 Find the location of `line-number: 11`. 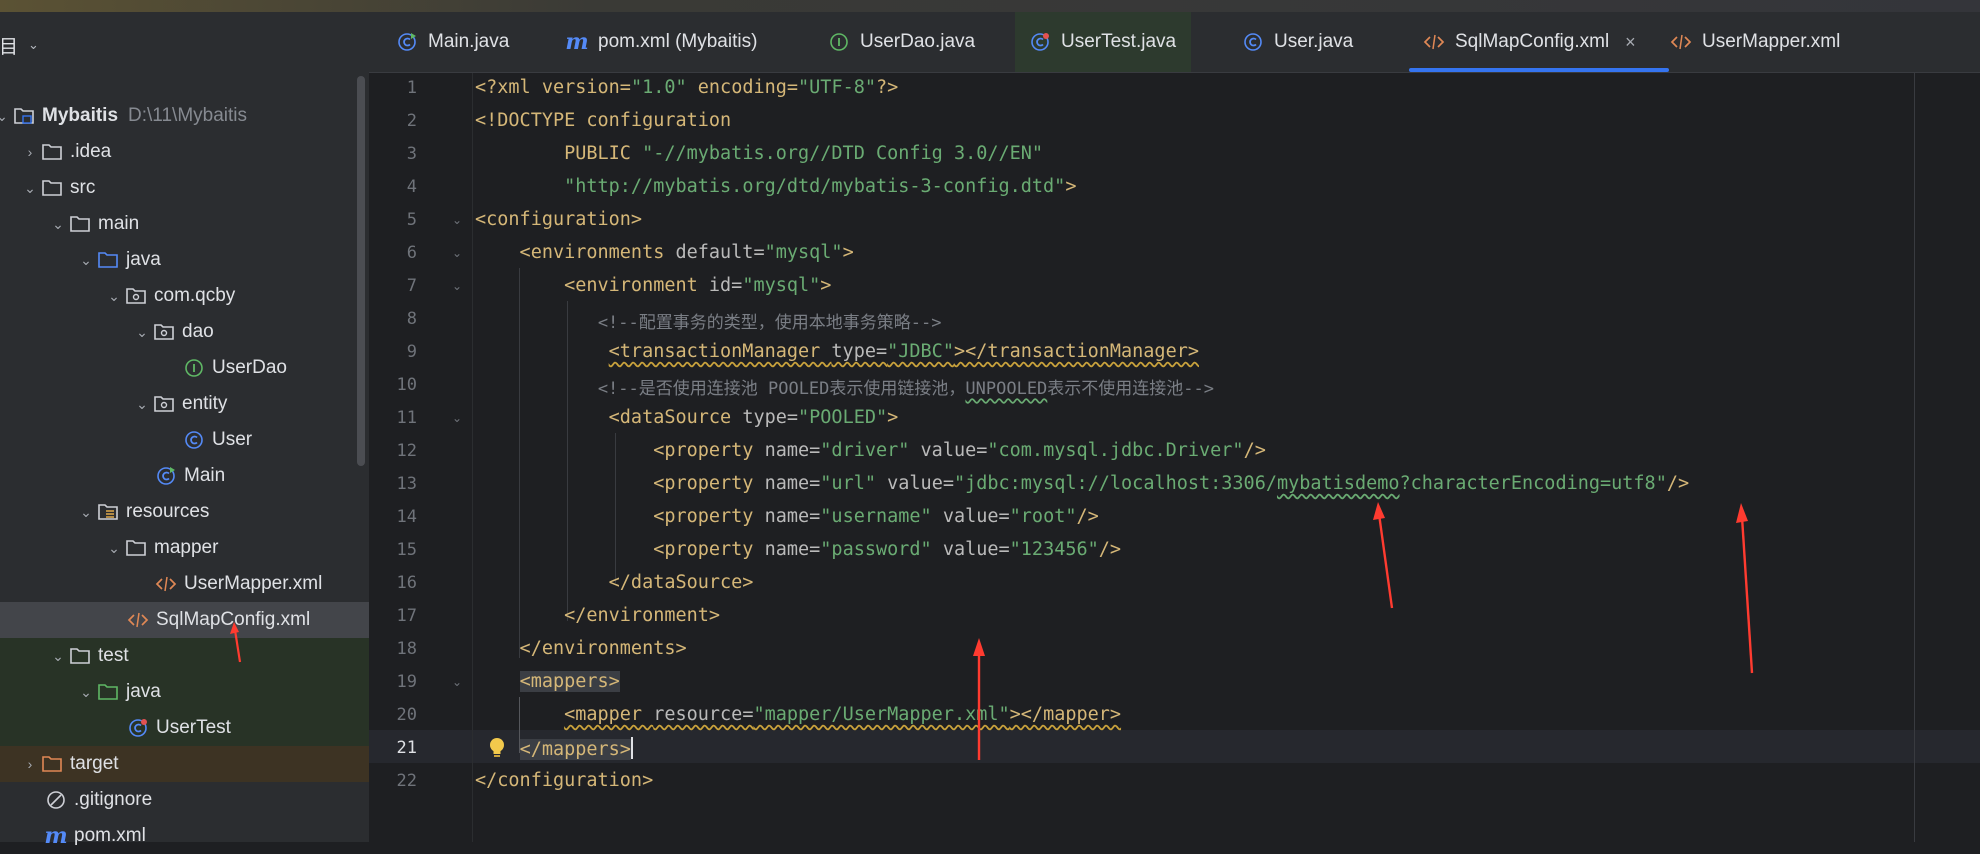

line-number: 11 is located at coordinates (406, 418).